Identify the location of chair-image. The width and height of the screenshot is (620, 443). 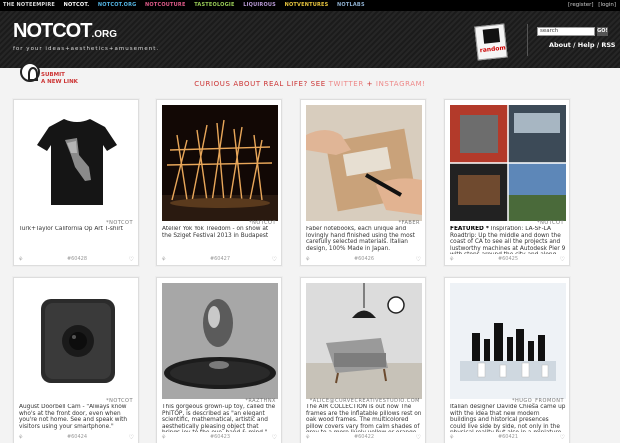
(364, 341).